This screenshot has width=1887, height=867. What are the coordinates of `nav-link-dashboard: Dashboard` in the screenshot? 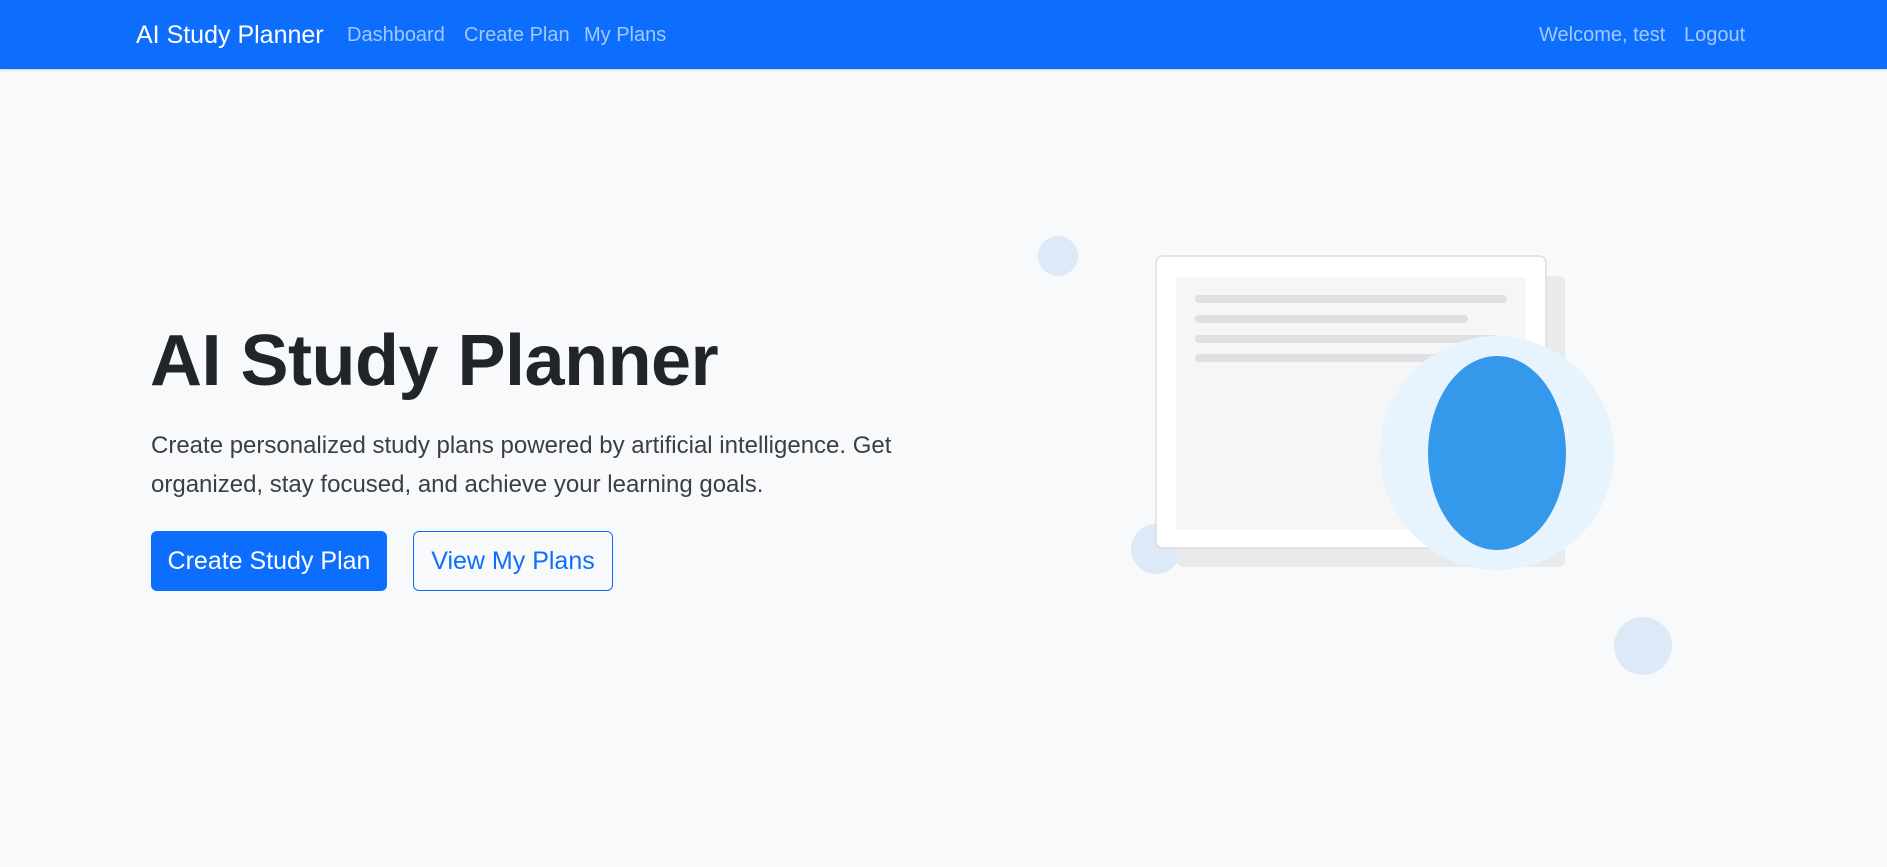 It's located at (396, 35).